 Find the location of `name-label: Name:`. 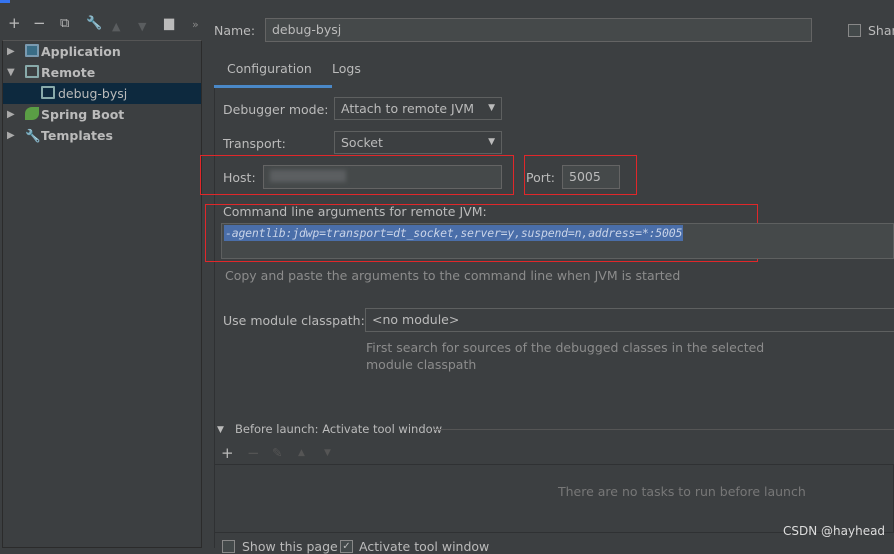

name-label: Name: is located at coordinates (235, 30).